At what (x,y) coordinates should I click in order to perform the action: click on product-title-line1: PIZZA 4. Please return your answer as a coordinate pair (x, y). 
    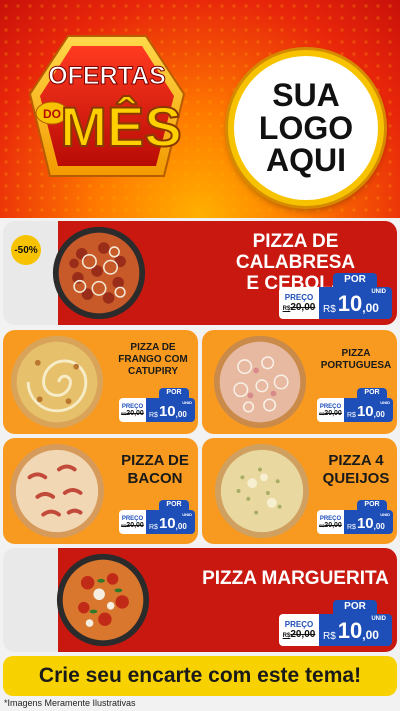
    Looking at the image, I should click on (356, 460).